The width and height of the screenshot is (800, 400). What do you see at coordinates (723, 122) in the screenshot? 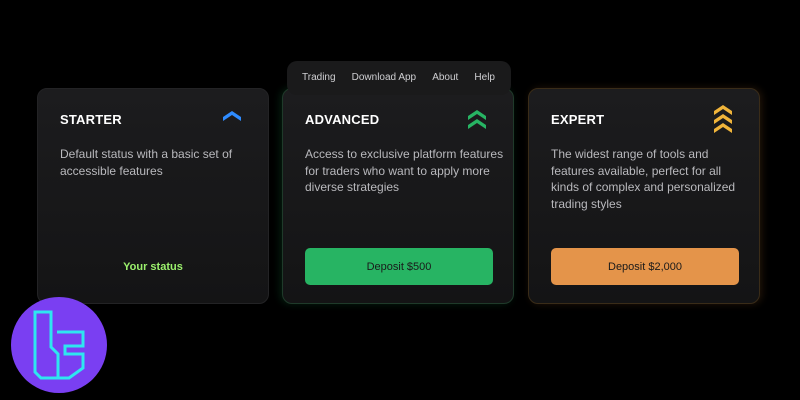
I see `triple-chevron-up-icon` at bounding box center [723, 122].